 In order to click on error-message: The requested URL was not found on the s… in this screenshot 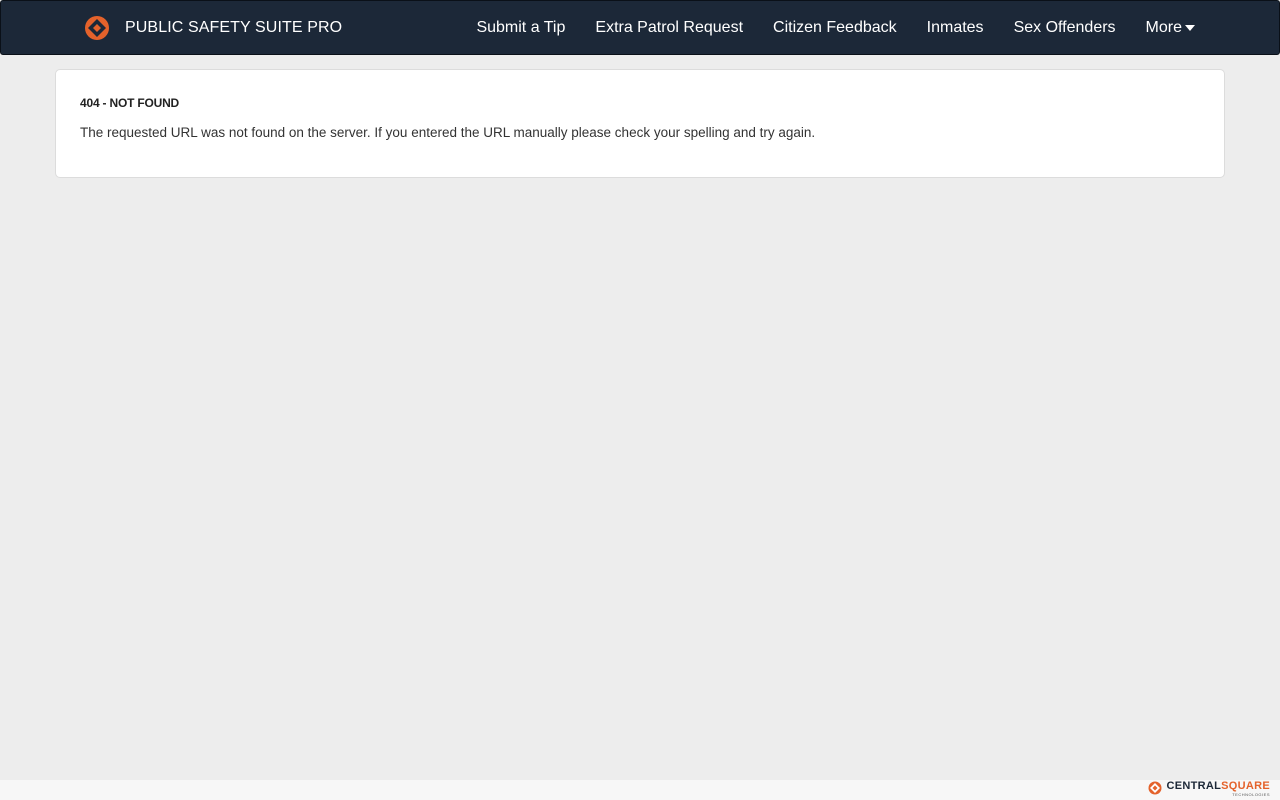, I will do `click(448, 132)`.